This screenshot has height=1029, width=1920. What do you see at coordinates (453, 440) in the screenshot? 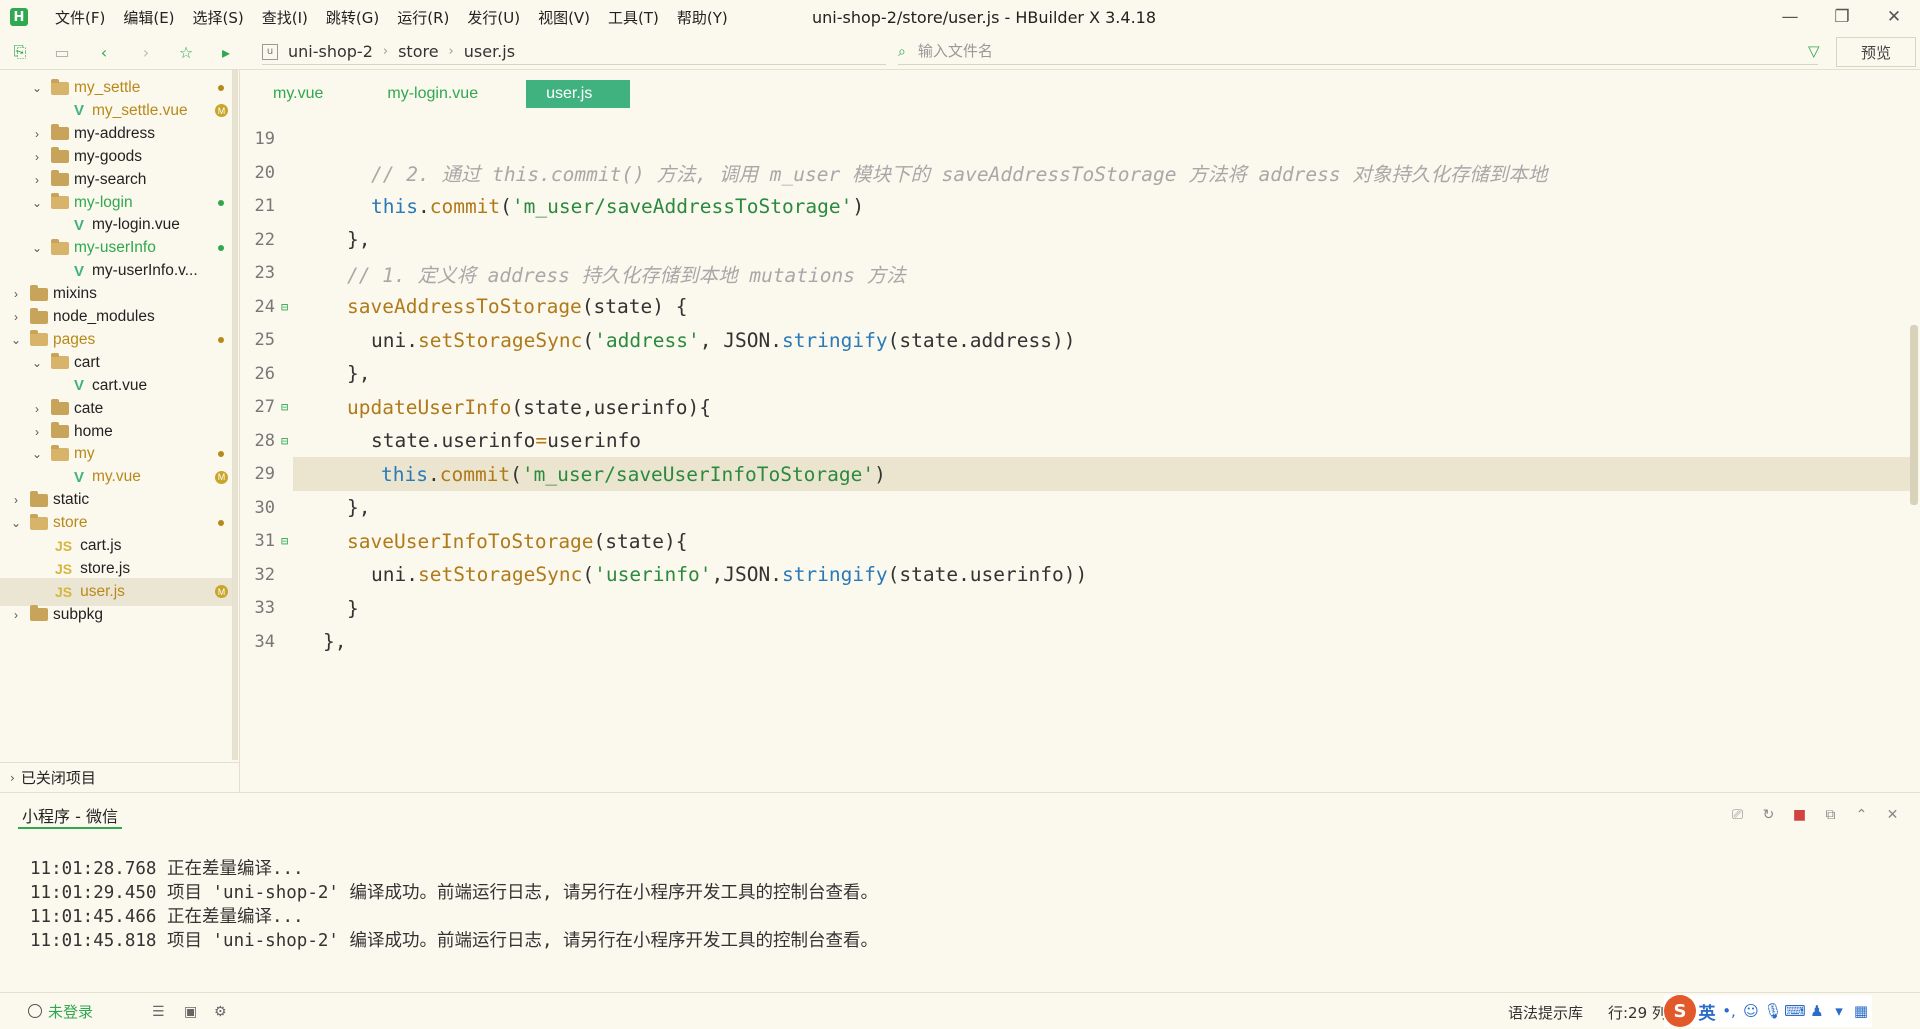
I see `code-token: state.userinfo` at bounding box center [453, 440].